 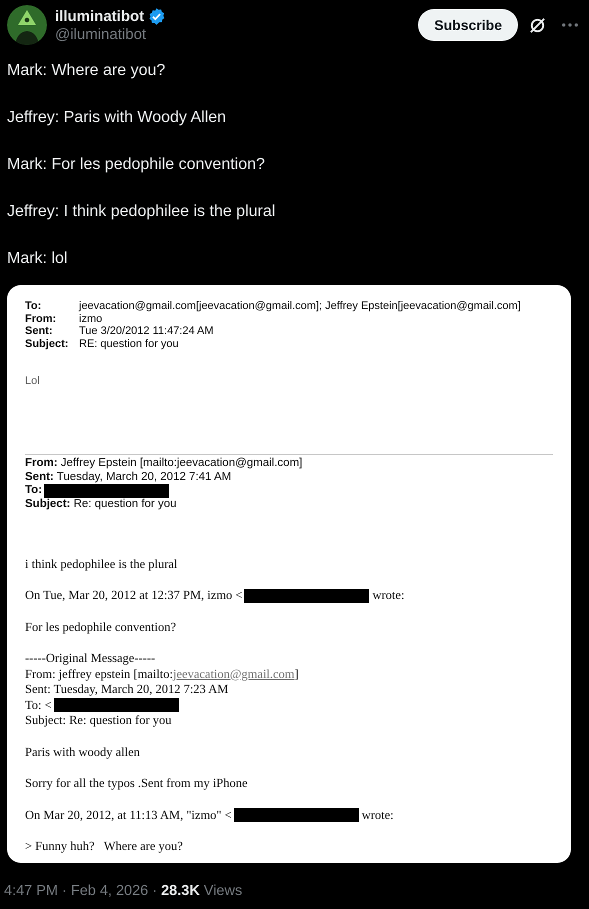 I want to click on tweet-text: Jeffrey: Paris with Woody Allen, so click(x=117, y=118).